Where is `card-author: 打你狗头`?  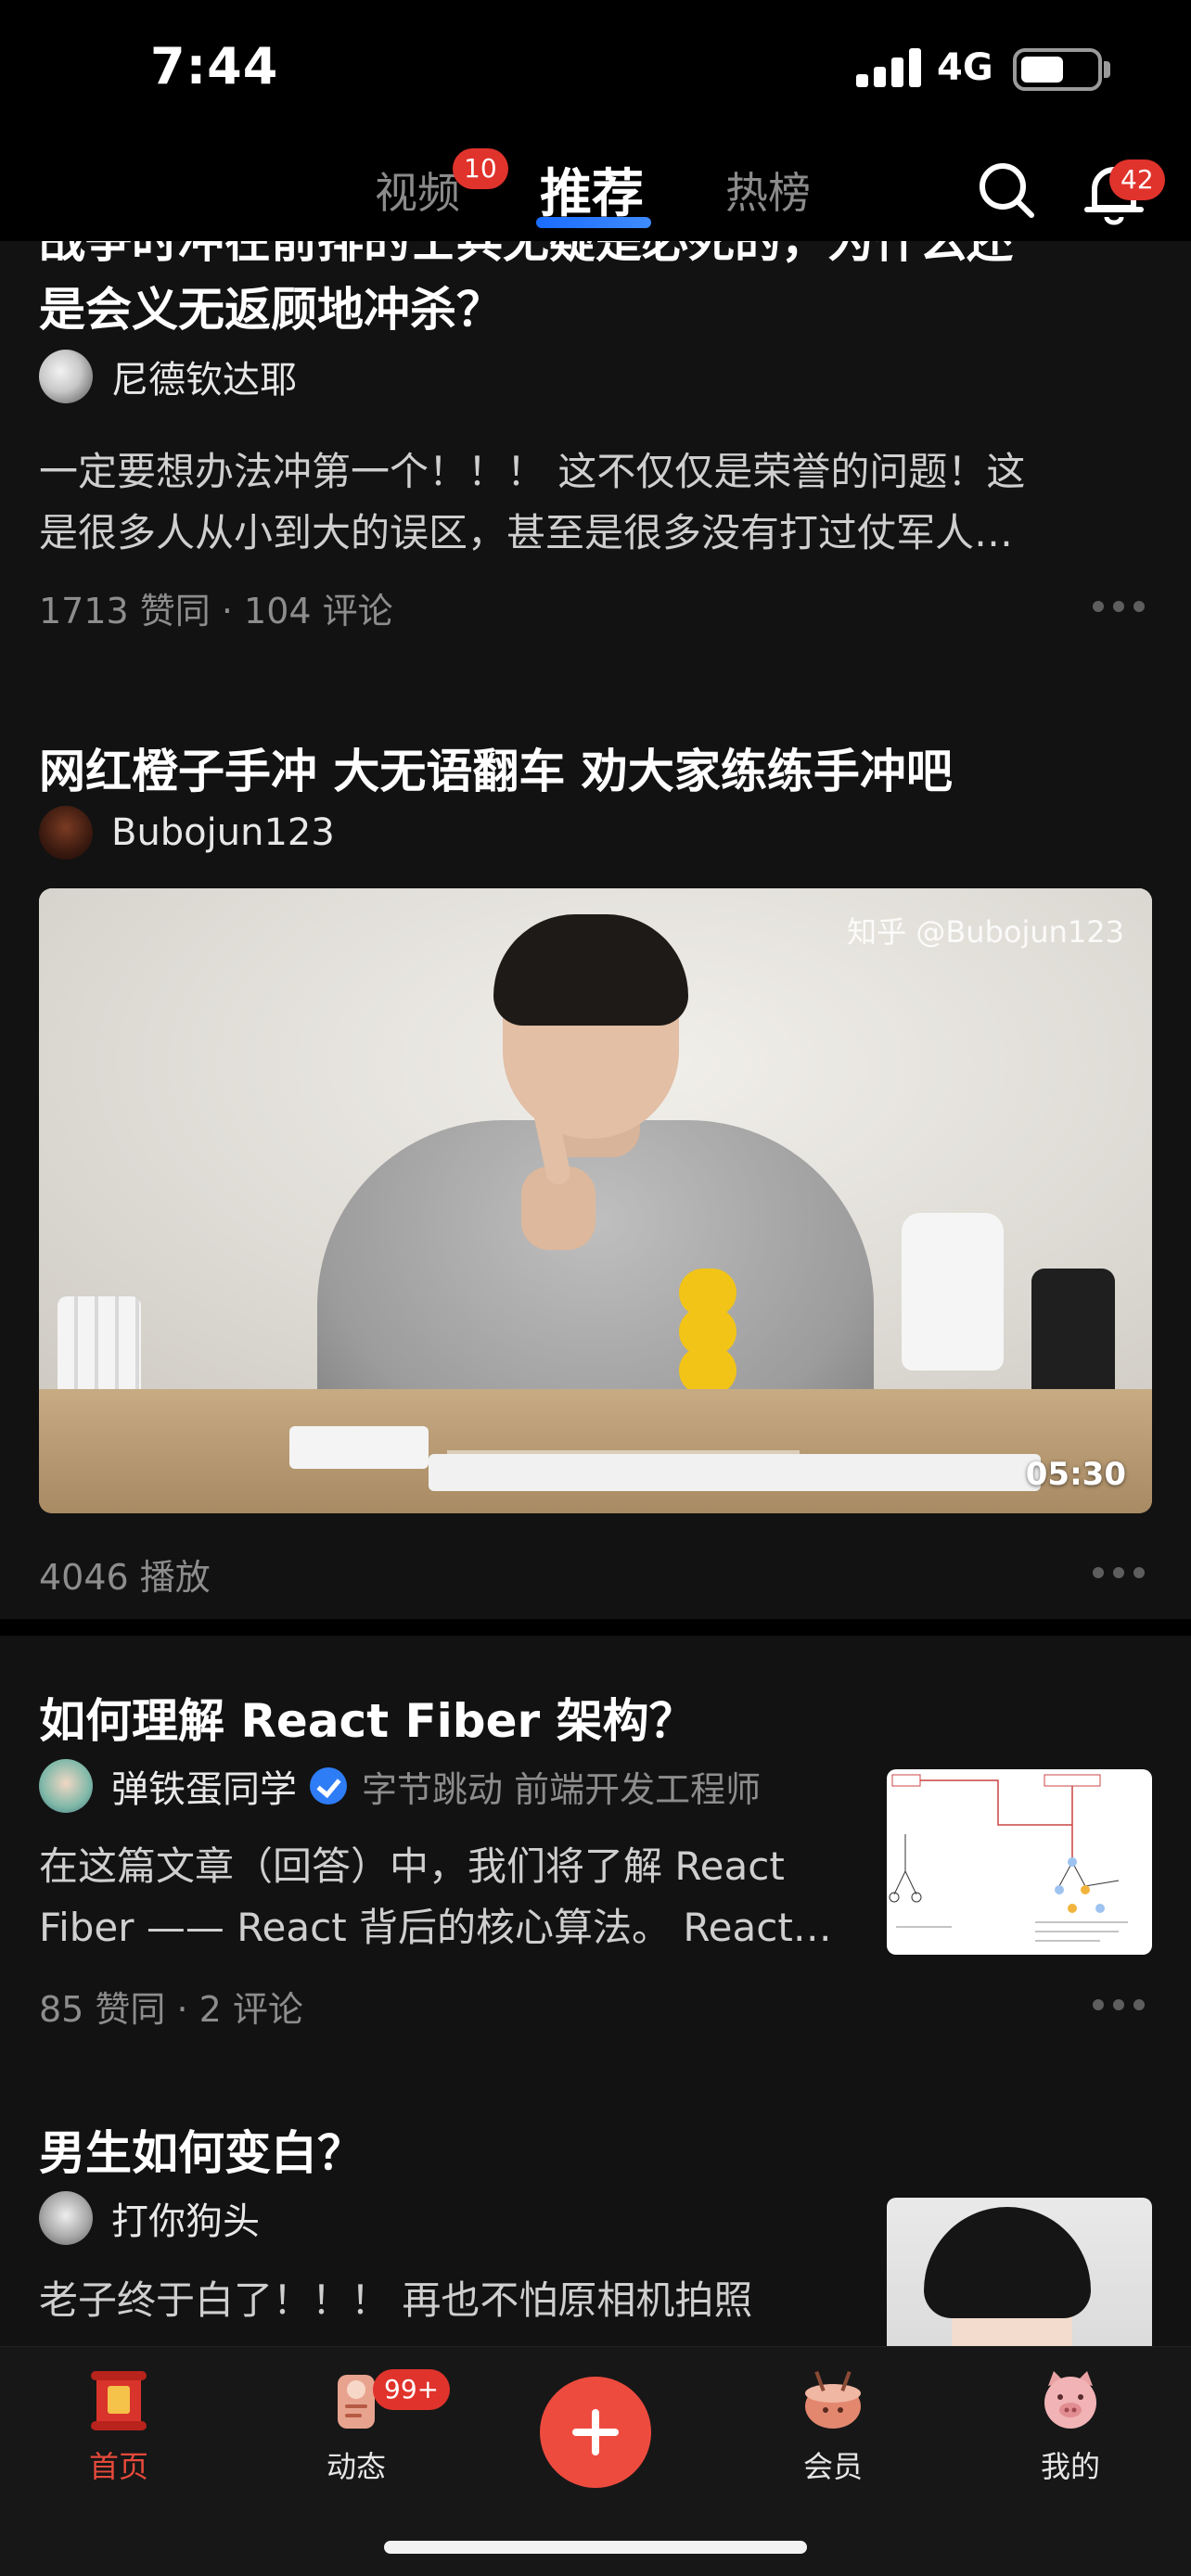
card-author: 打你狗头 is located at coordinates (149, 2218).